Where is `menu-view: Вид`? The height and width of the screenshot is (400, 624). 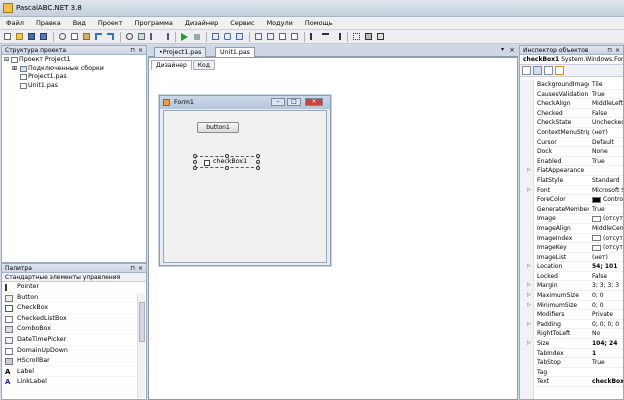 menu-view: Вид is located at coordinates (79, 23).